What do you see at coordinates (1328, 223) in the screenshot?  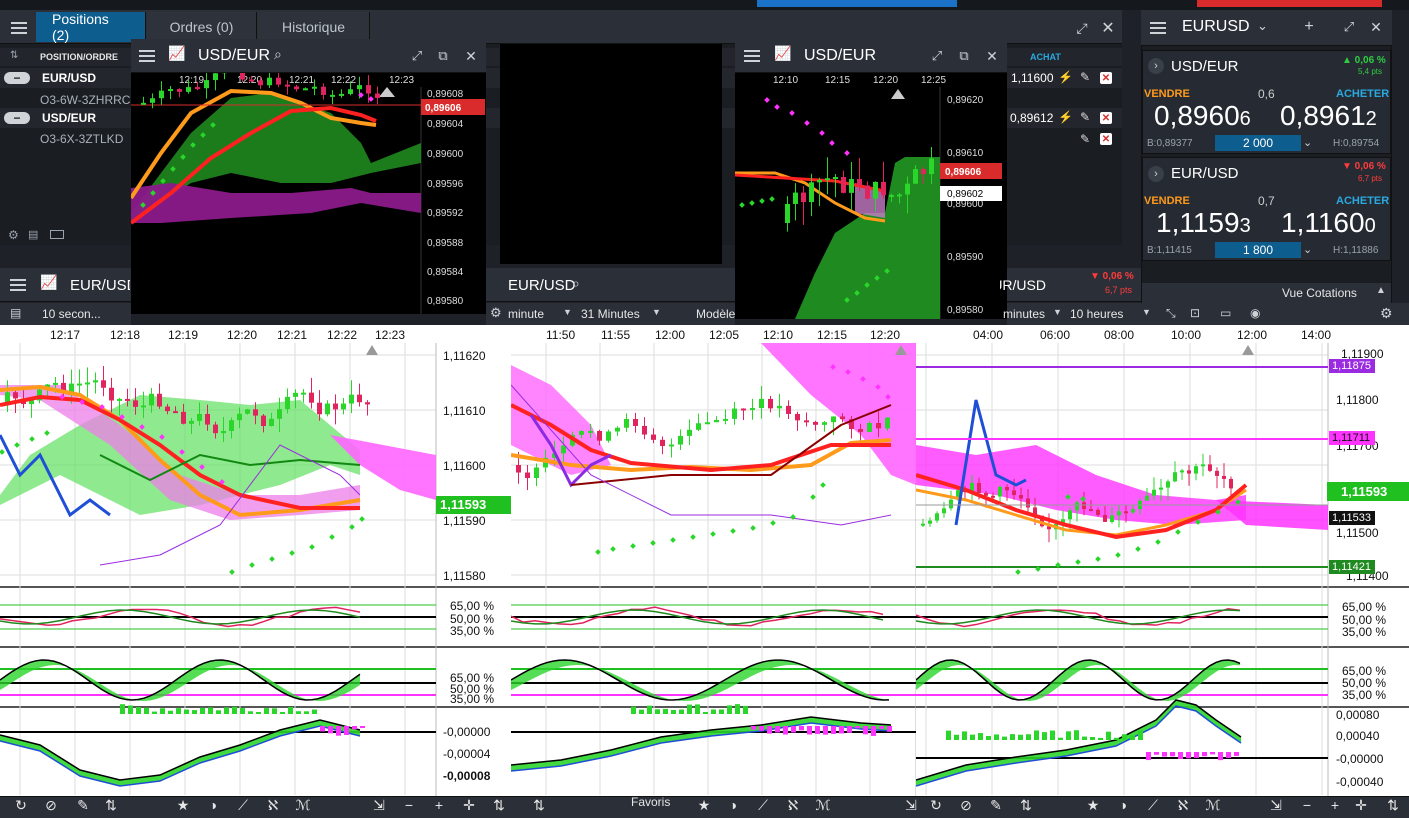 I see `buy-price: 1,11600` at bounding box center [1328, 223].